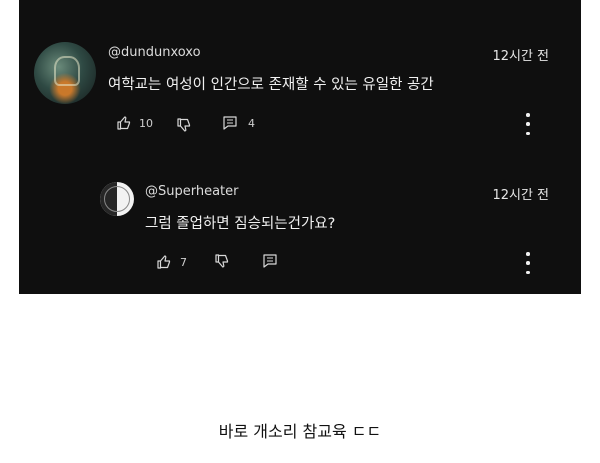 This screenshot has width=600, height=463. What do you see at coordinates (192, 191) in the screenshot?
I see `comment-author: @Superheater` at bounding box center [192, 191].